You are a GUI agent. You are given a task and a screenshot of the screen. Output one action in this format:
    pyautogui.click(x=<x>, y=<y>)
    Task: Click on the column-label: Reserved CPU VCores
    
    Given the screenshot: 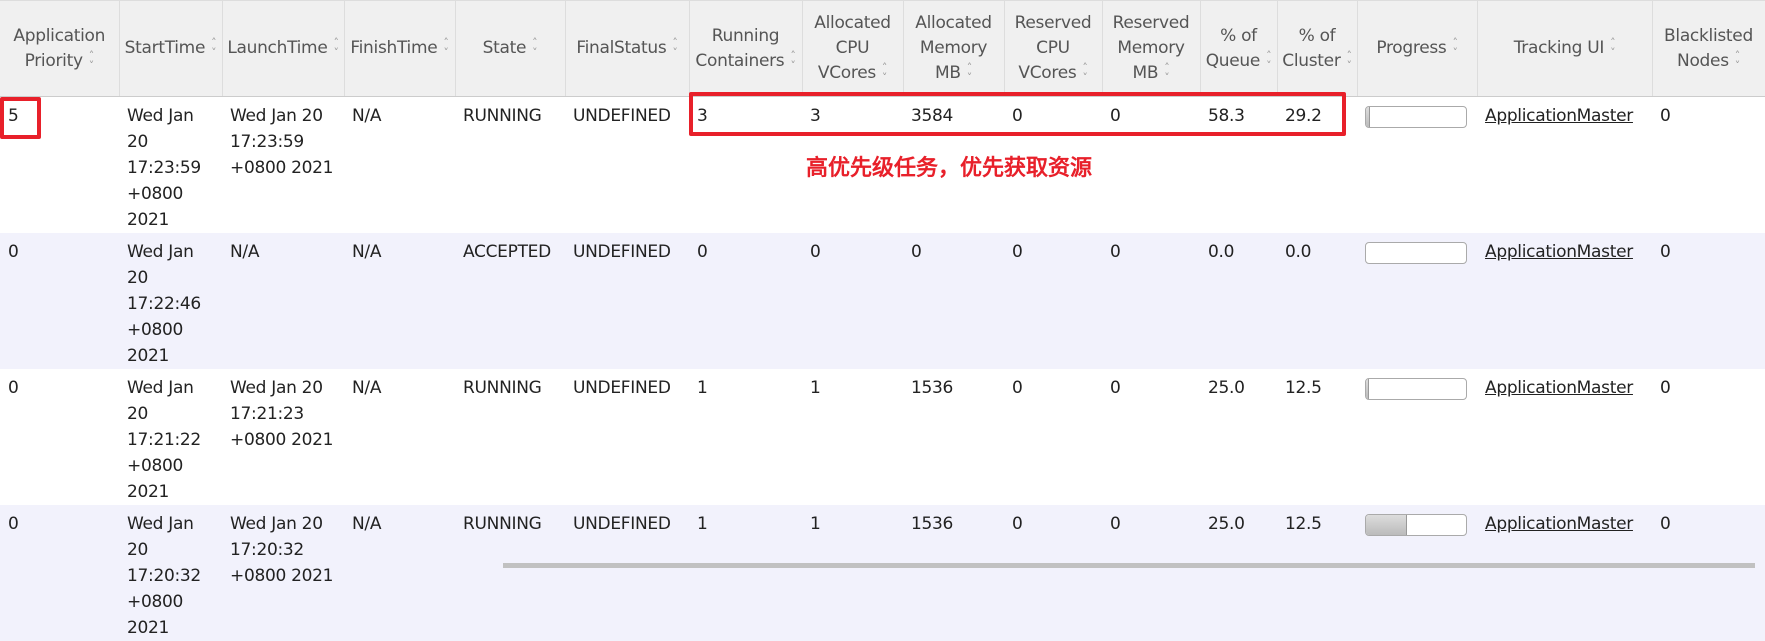 What is the action you would take?
    pyautogui.click(x=1053, y=48)
    